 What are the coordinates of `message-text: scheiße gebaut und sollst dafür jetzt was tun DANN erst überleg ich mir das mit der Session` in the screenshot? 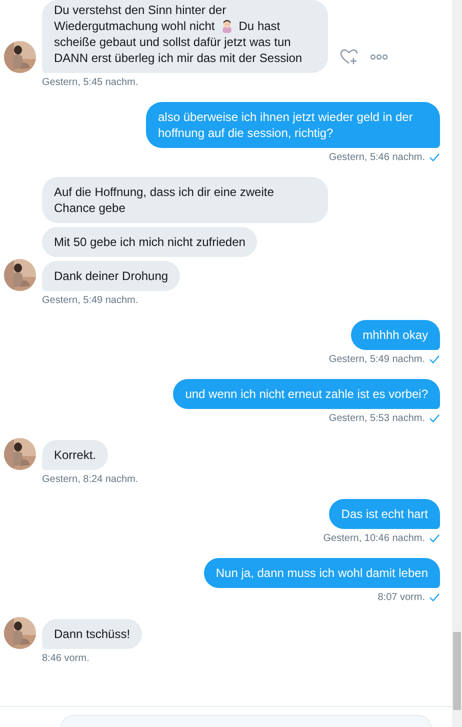 It's located at (179, 50).